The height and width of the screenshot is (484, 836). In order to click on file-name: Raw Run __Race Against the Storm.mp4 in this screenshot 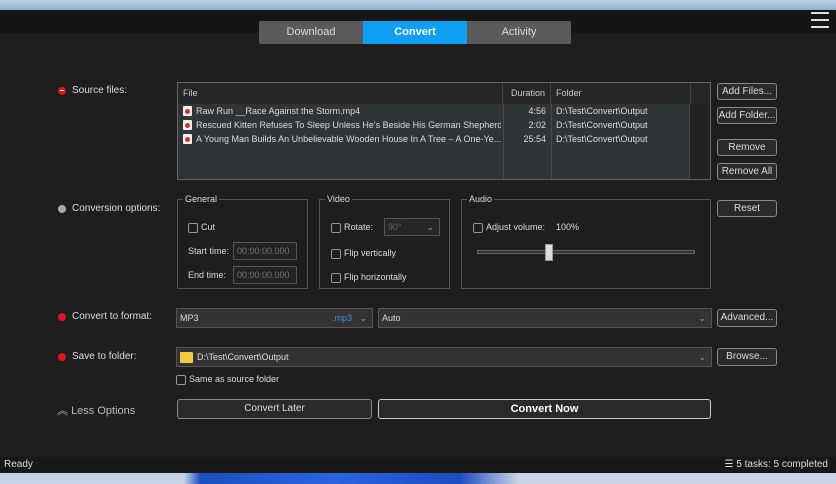, I will do `click(278, 111)`.